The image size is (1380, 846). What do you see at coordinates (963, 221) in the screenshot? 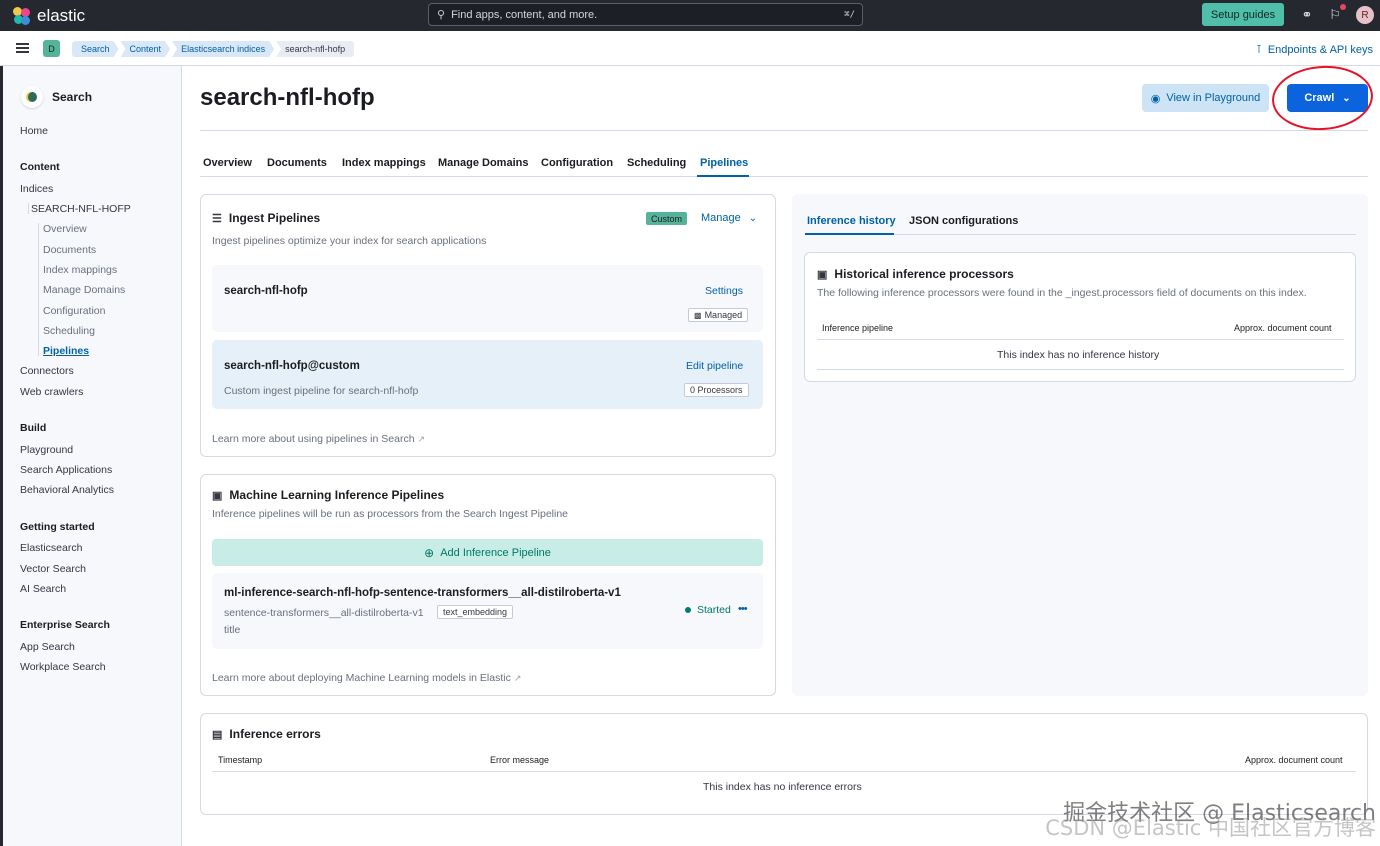
I see `tab-json-configurations: JSON configurations` at bounding box center [963, 221].